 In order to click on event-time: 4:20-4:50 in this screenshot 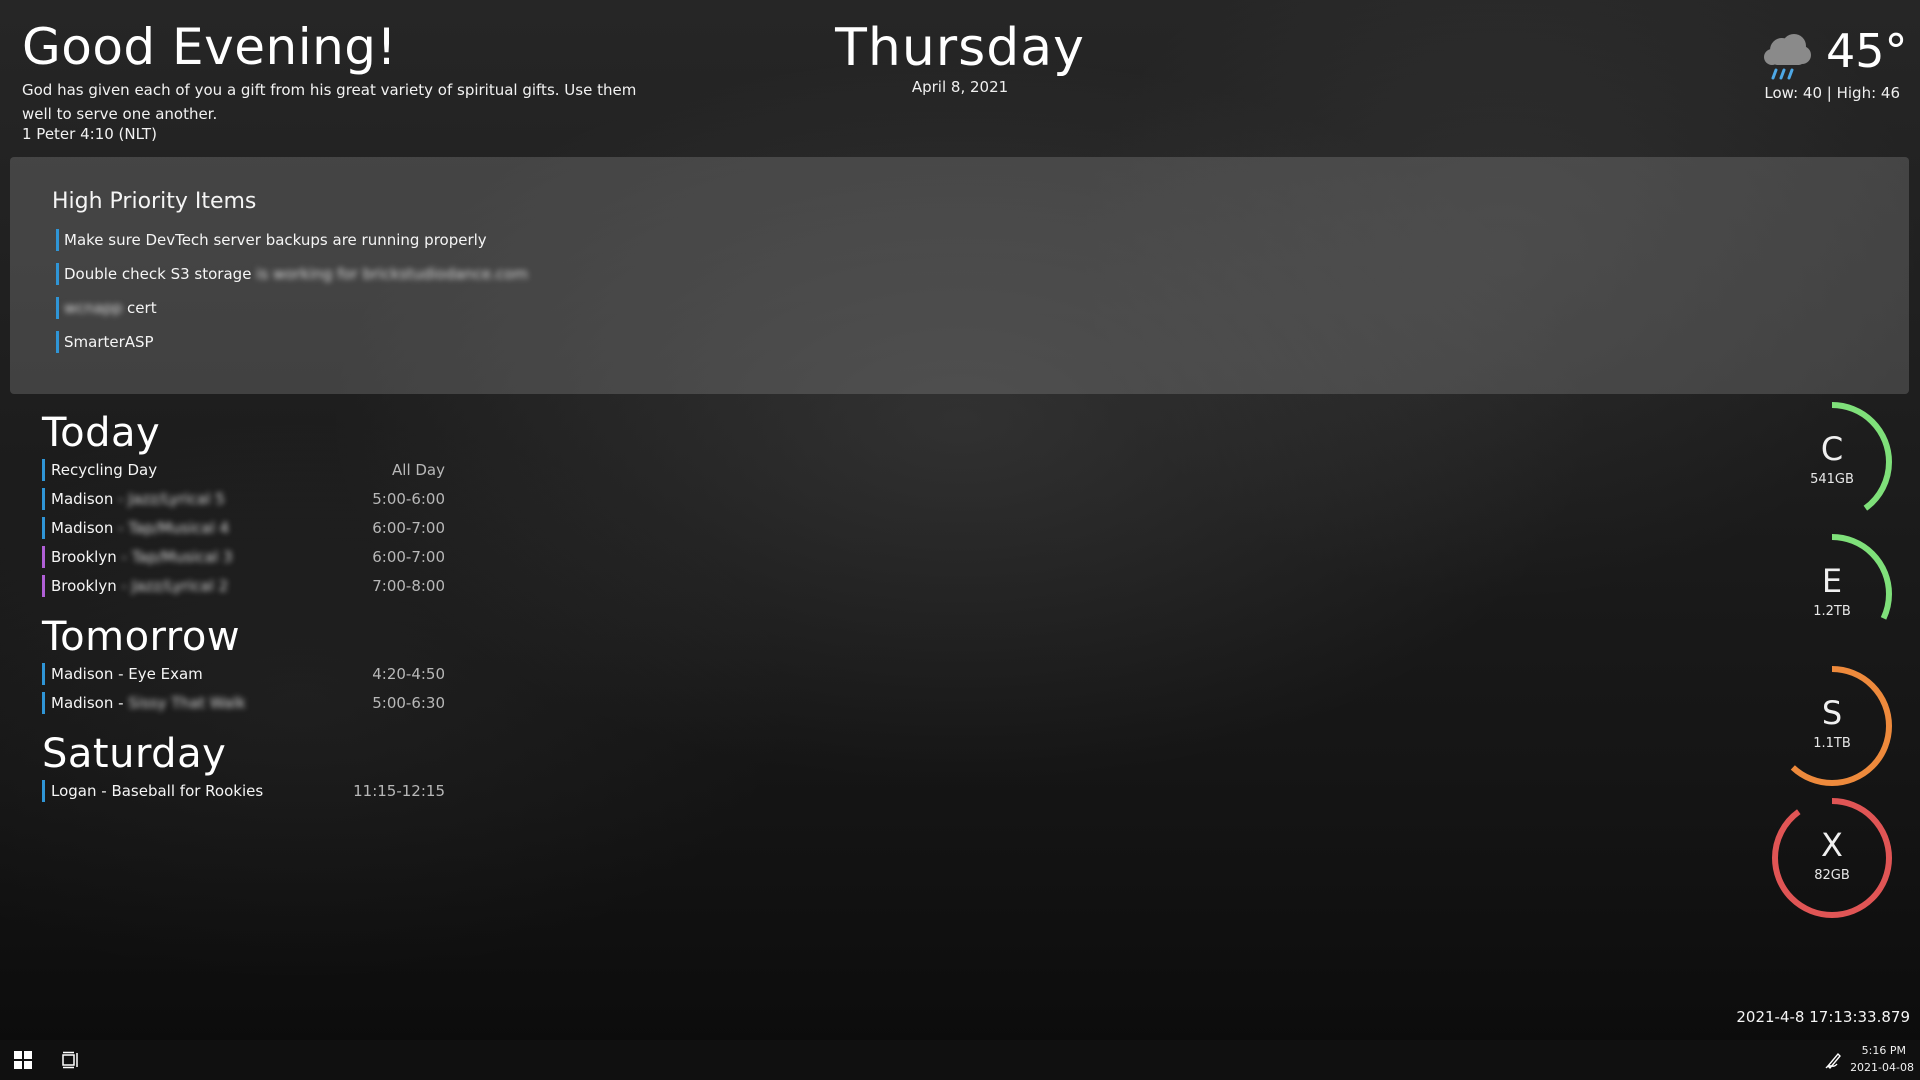, I will do `click(408, 674)`.